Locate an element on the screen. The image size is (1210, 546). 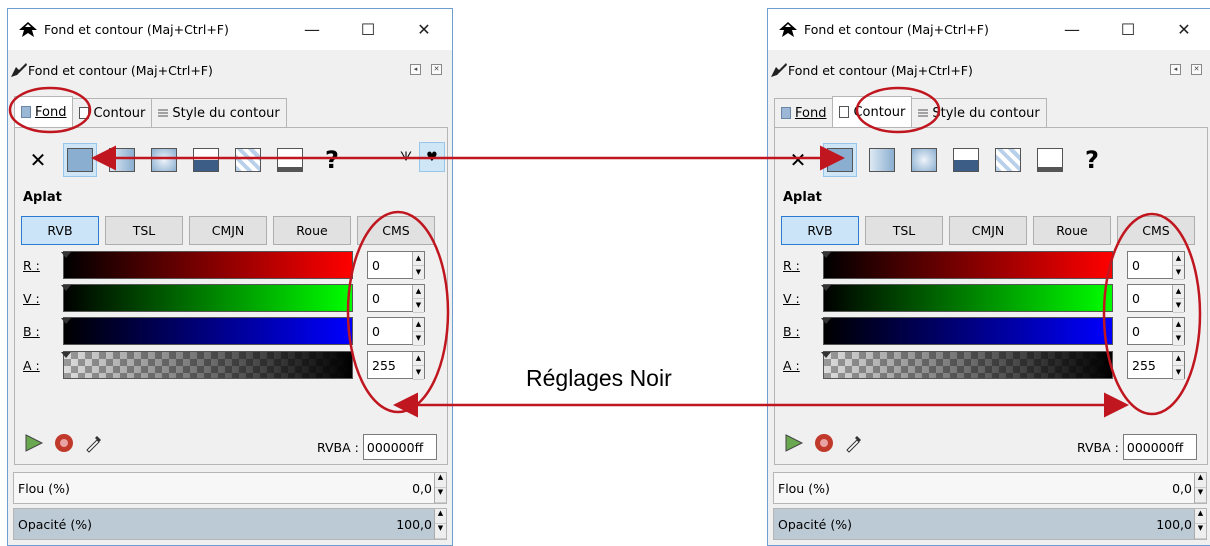
slider-letter: B is located at coordinates (27, 331).